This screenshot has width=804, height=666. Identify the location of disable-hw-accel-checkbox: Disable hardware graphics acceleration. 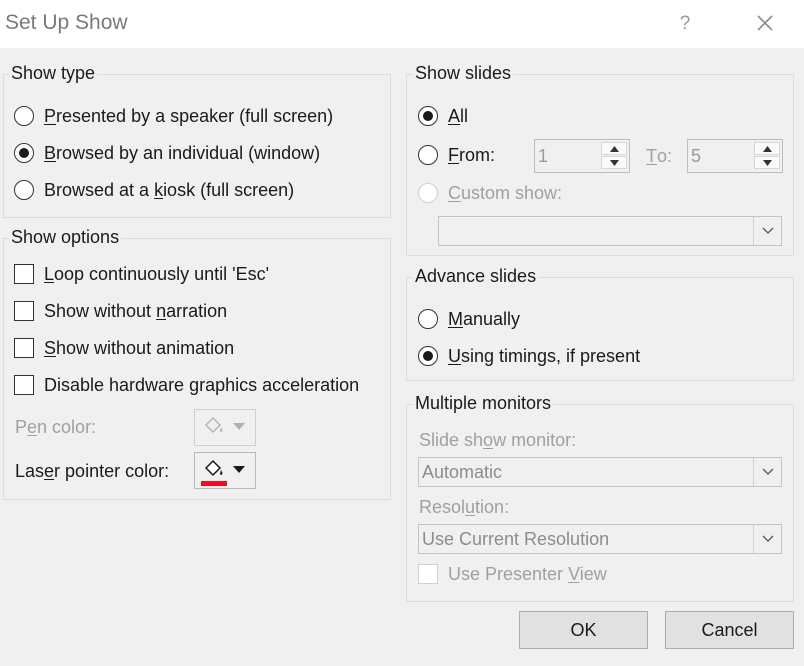
(186, 385).